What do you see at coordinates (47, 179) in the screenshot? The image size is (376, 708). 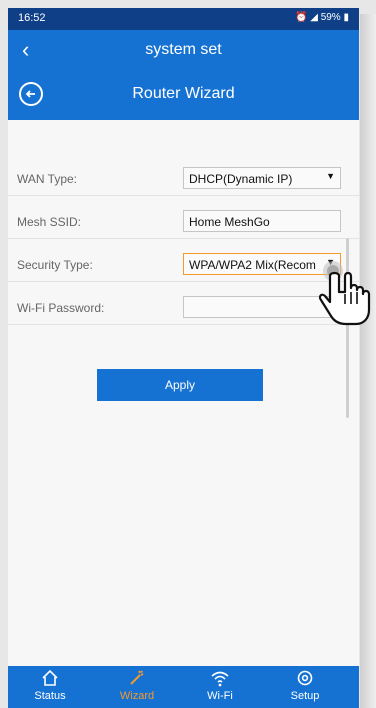 I see `wan-type-label: WAN Type:` at bounding box center [47, 179].